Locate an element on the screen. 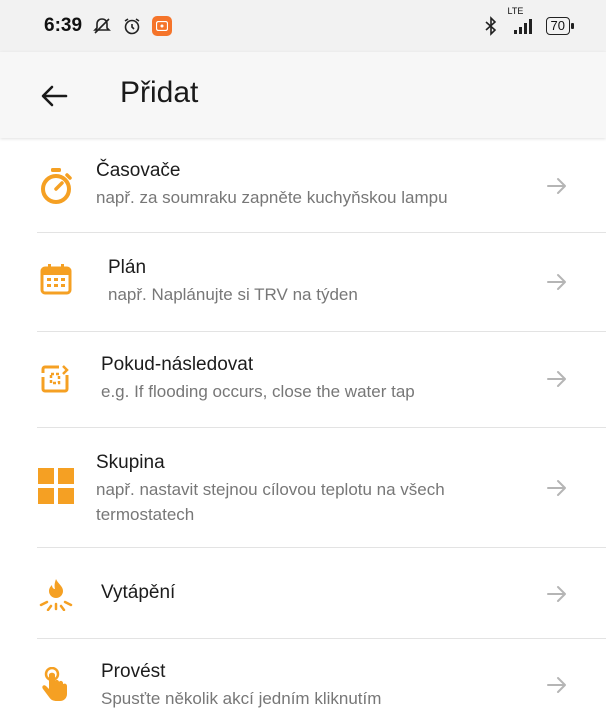 This screenshot has height=727, width=606. tap-hand-icon is located at coordinates (55, 686).